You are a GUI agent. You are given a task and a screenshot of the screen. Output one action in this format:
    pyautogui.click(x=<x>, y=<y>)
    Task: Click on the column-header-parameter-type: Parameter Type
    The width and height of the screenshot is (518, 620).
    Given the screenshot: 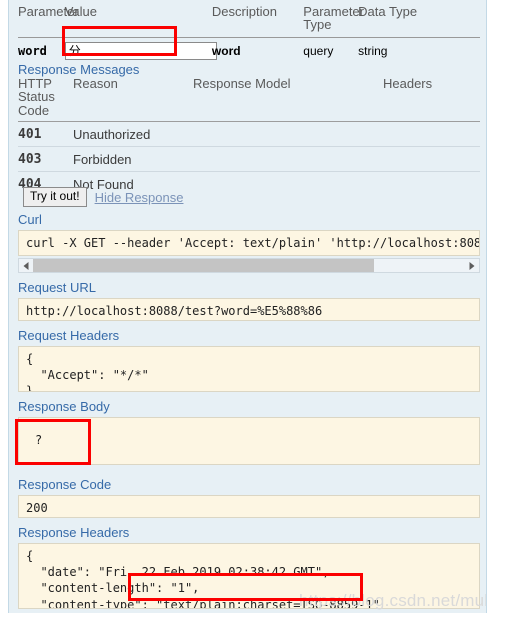 What is the action you would take?
    pyautogui.click(x=333, y=19)
    